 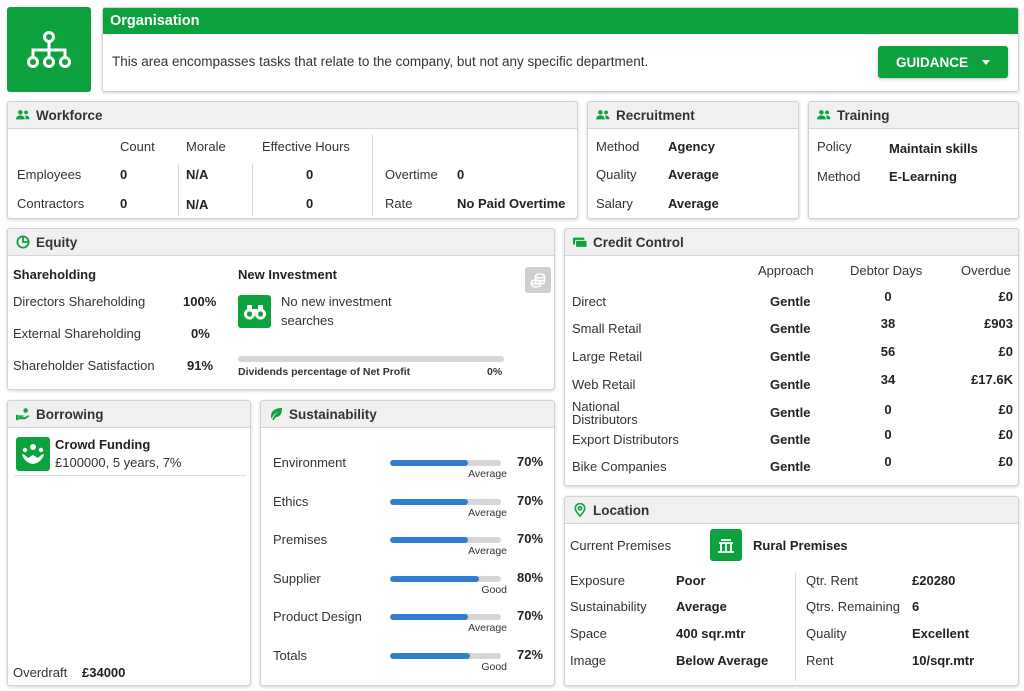 I want to click on sustainability-header: Sustainability, so click(x=407, y=414).